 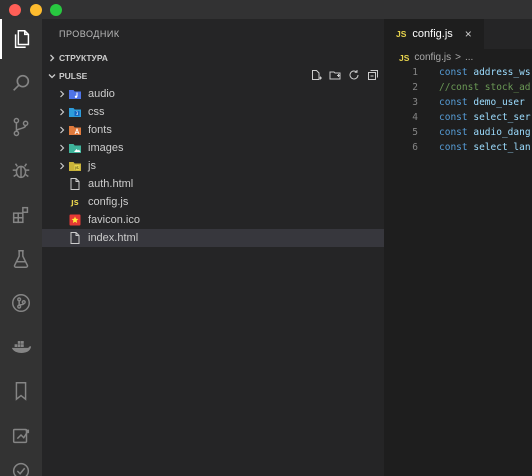 I want to click on tree-label: auth.html, so click(x=111, y=184).